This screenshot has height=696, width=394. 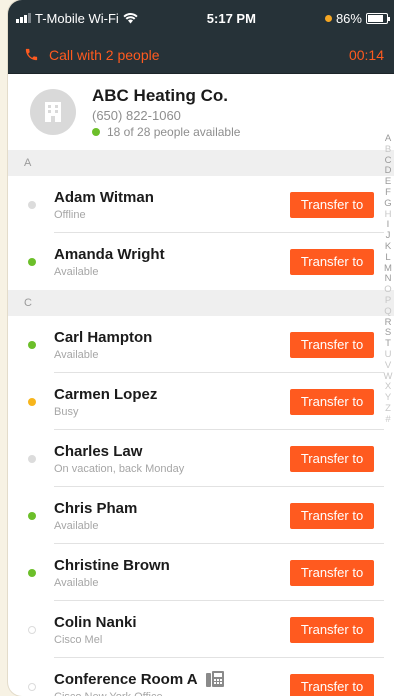 I want to click on contact-info: Charles Law On vacation, back Monday, so click(x=172, y=459).